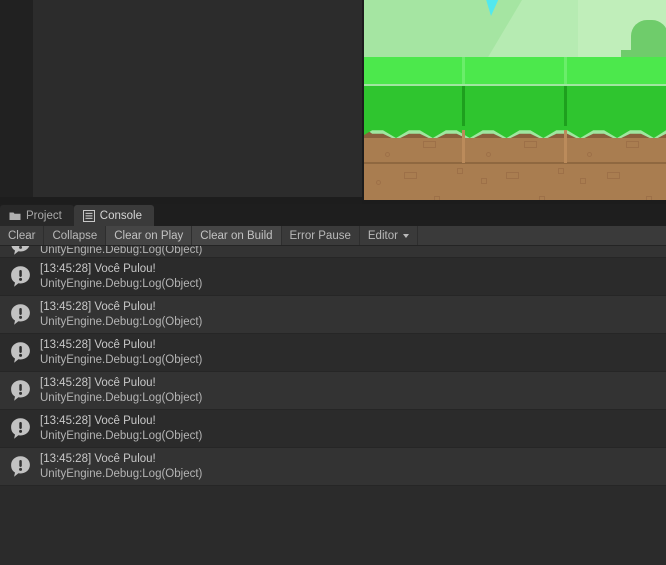 This screenshot has width=666, height=565. I want to click on dirt-layer-lower, so click(515, 182).